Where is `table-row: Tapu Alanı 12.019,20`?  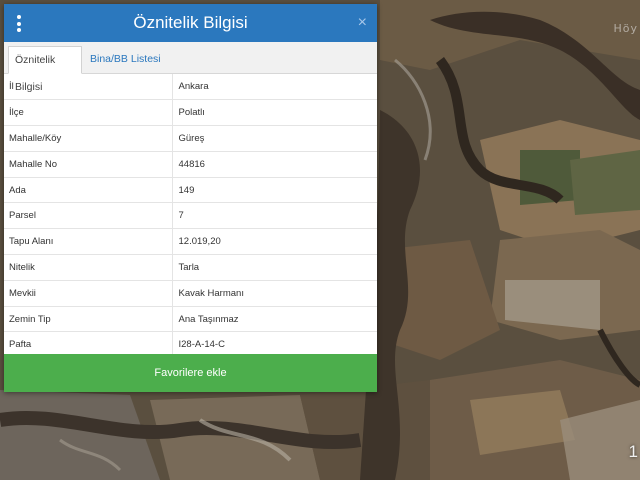 table-row: Tapu Alanı 12.019,20 is located at coordinates (190, 242).